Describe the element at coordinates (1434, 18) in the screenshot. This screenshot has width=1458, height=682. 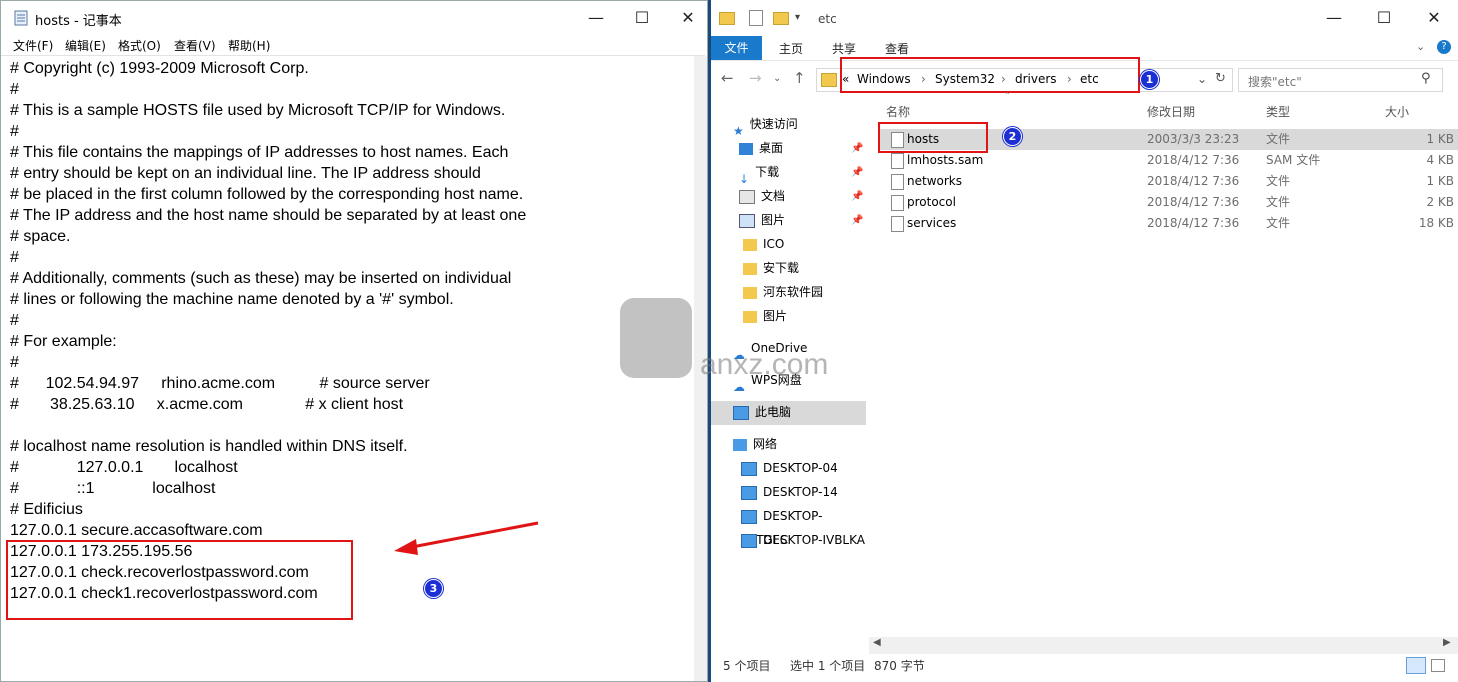
I see `explorer-close-button: ✕` at that location.